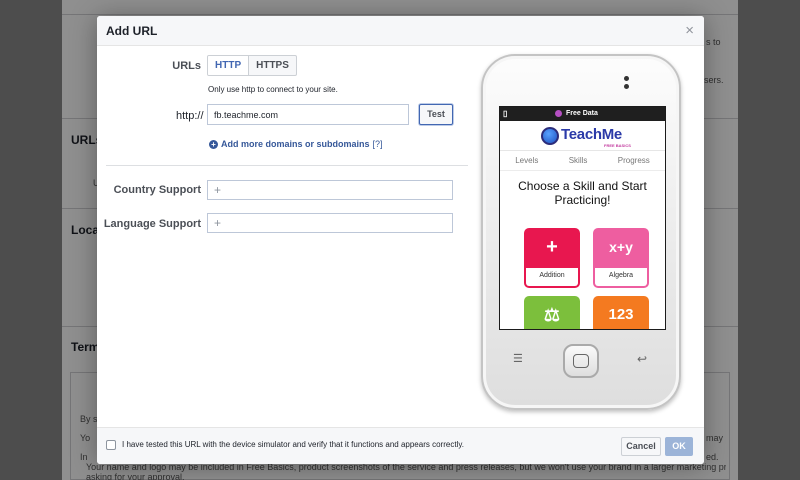 The width and height of the screenshot is (800, 480). I want to click on apple-logo-icon, so click(550, 136).